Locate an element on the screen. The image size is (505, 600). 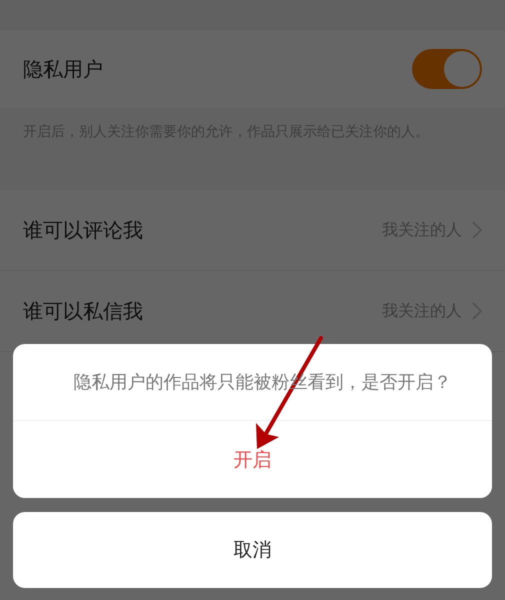
cancel-button: 取消 is located at coordinates (252, 550).